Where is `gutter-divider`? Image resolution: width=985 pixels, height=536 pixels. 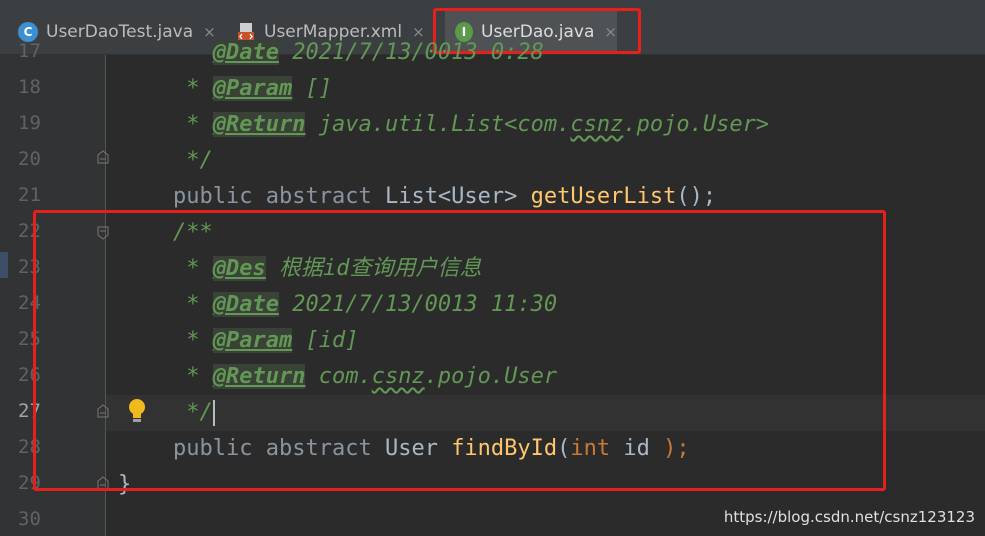
gutter-divider is located at coordinates (105, 295).